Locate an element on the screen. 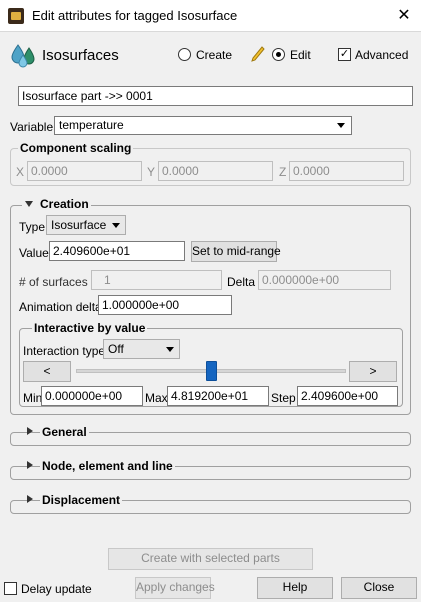 This screenshot has width=421, height=602. create-radio is located at coordinates (184, 54).